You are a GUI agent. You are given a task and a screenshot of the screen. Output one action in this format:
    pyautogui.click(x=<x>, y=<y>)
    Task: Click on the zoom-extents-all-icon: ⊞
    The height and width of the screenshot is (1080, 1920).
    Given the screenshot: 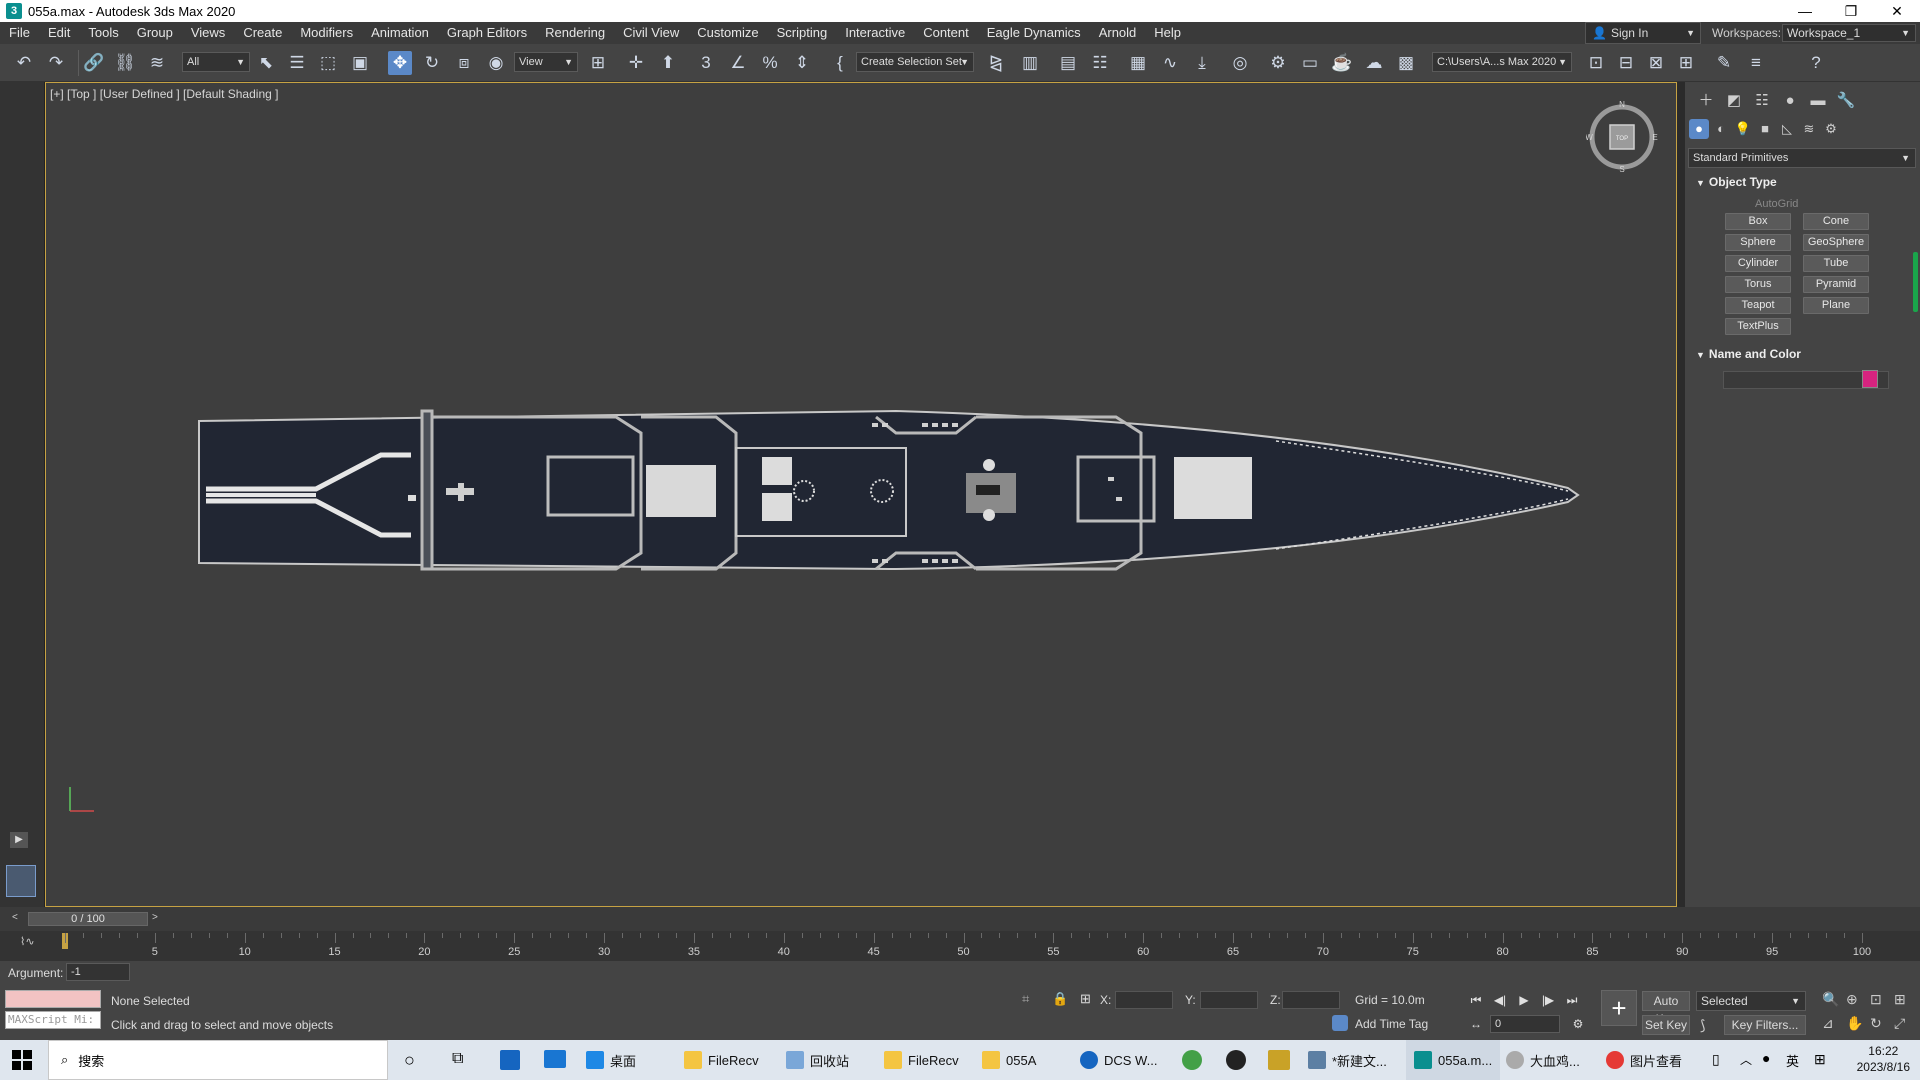 What is the action you would take?
    pyautogui.click(x=1900, y=999)
    